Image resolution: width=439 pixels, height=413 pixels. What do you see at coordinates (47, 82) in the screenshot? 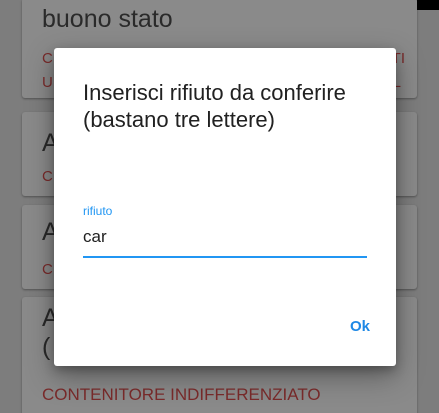
I see `item-category: U` at bounding box center [47, 82].